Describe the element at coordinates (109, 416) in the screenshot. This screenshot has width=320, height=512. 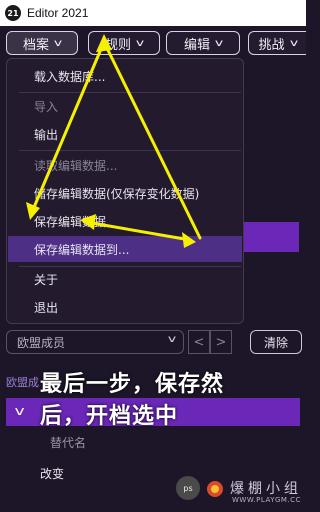
I see `tutorial-caption-line-2: 后，开档选中` at that location.